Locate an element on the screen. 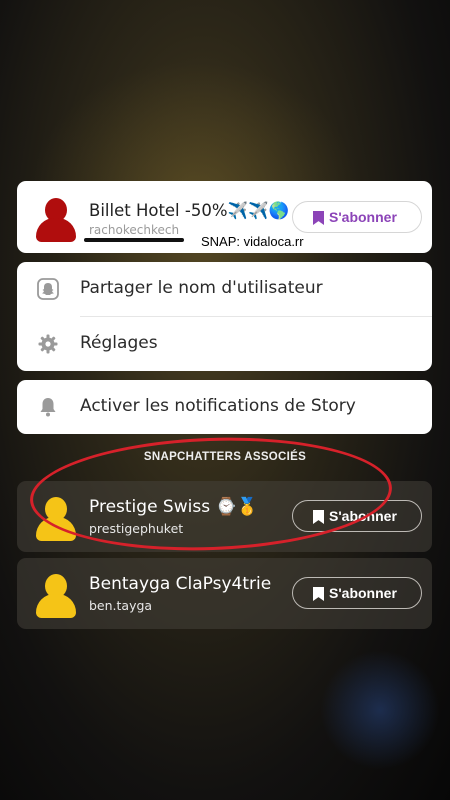 This screenshot has height=800, width=450. notifications-card: Activer les notifications de Story is located at coordinates (224, 407).